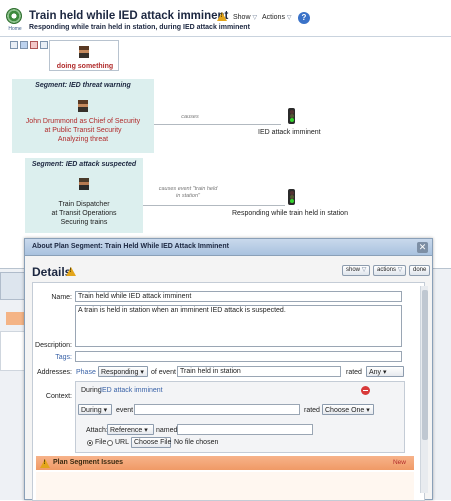  What do you see at coordinates (238, 356) in the screenshot?
I see `tags-field` at bounding box center [238, 356].